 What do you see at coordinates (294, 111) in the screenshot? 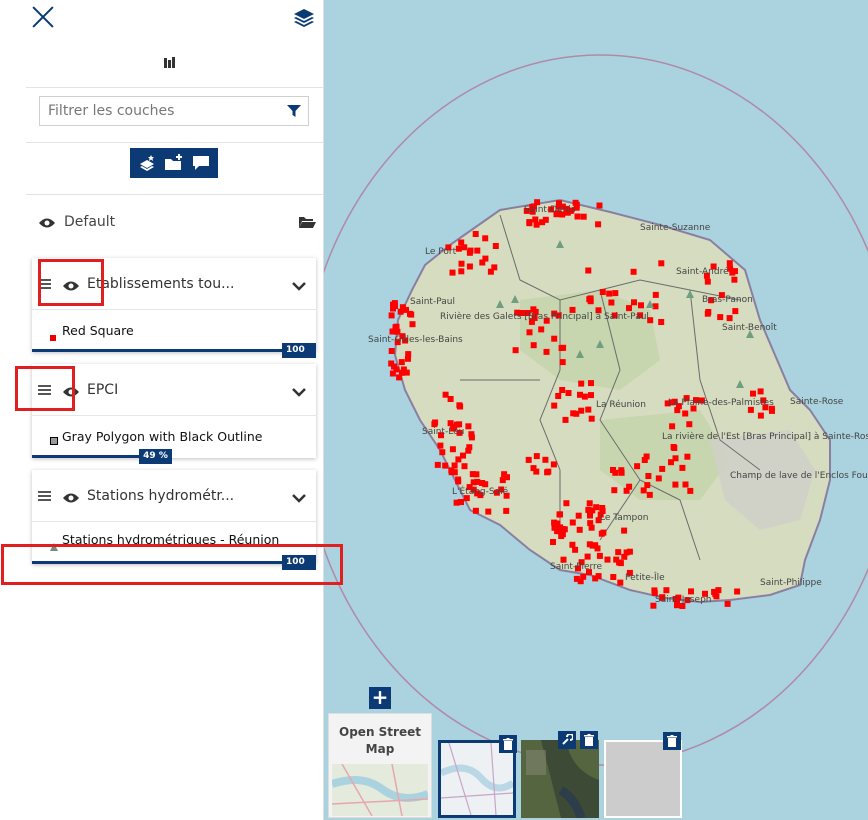
I see `filter-icon` at bounding box center [294, 111].